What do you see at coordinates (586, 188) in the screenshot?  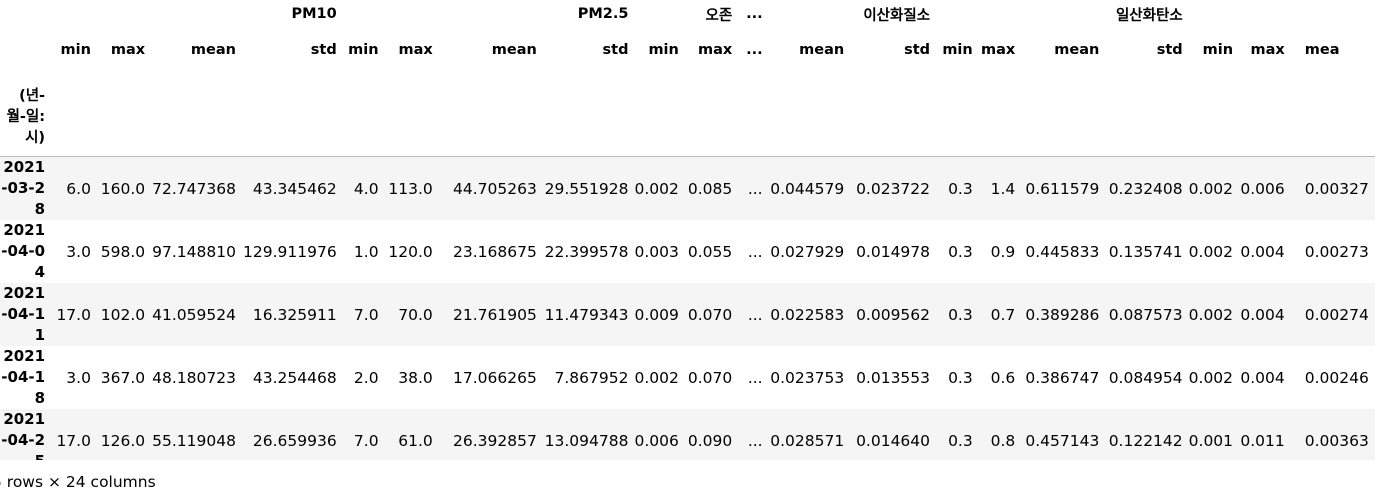 I see `table-cell: 29.551928` at bounding box center [586, 188].